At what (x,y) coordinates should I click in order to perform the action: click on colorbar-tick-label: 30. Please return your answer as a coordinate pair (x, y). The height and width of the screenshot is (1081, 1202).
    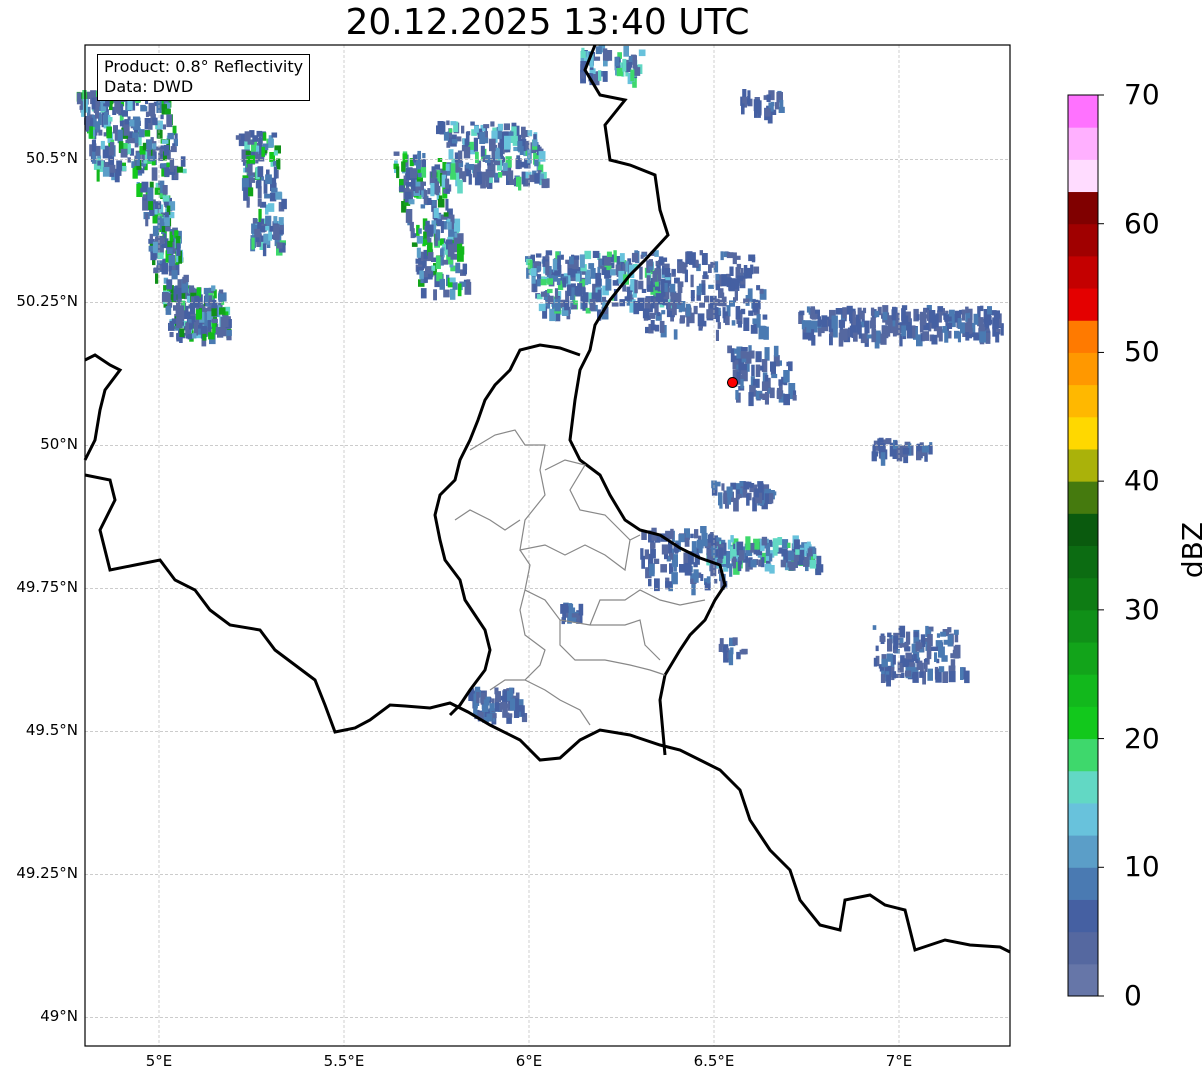
    Looking at the image, I should click on (1142, 609).